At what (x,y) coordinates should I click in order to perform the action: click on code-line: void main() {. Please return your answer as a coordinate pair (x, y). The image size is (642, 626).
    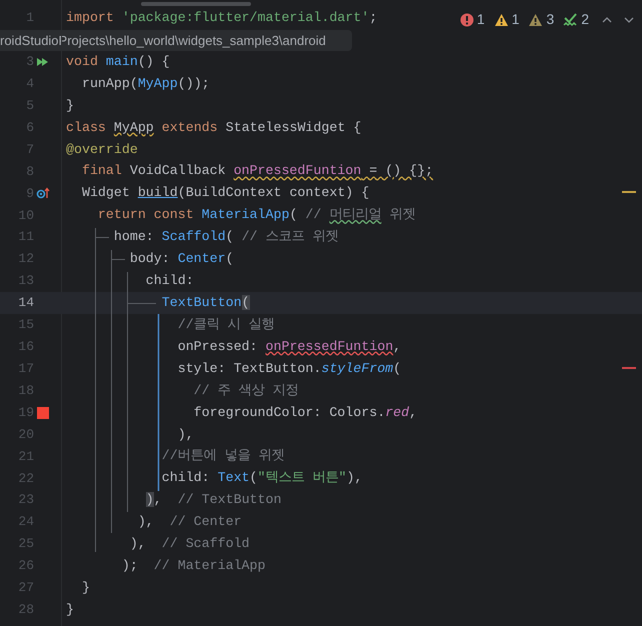
    Looking at the image, I should click on (117, 61).